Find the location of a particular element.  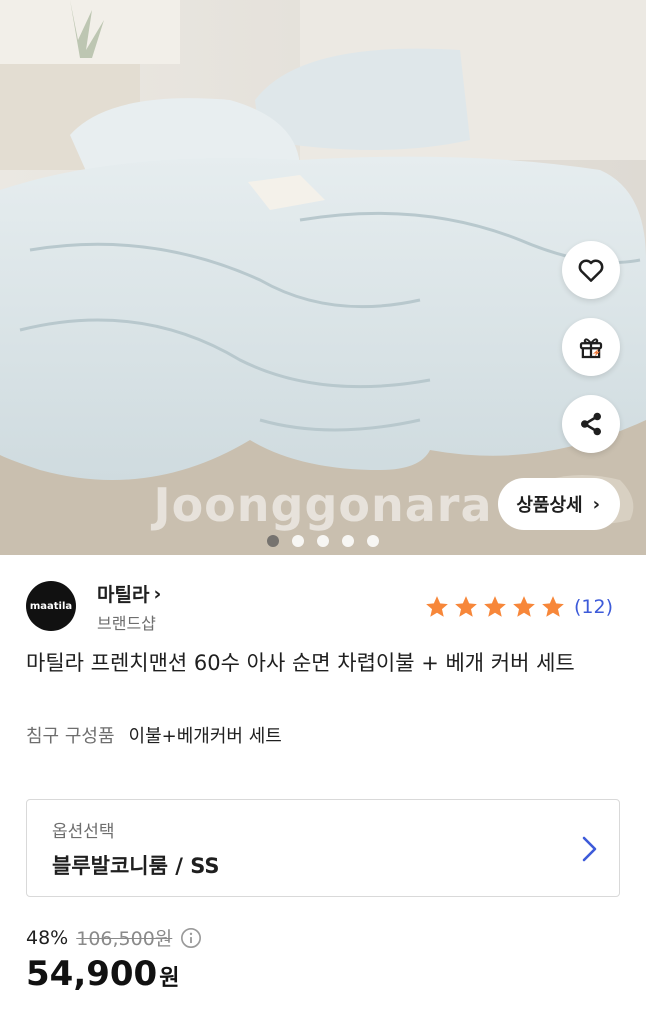

carousel-indicator is located at coordinates (323, 541).